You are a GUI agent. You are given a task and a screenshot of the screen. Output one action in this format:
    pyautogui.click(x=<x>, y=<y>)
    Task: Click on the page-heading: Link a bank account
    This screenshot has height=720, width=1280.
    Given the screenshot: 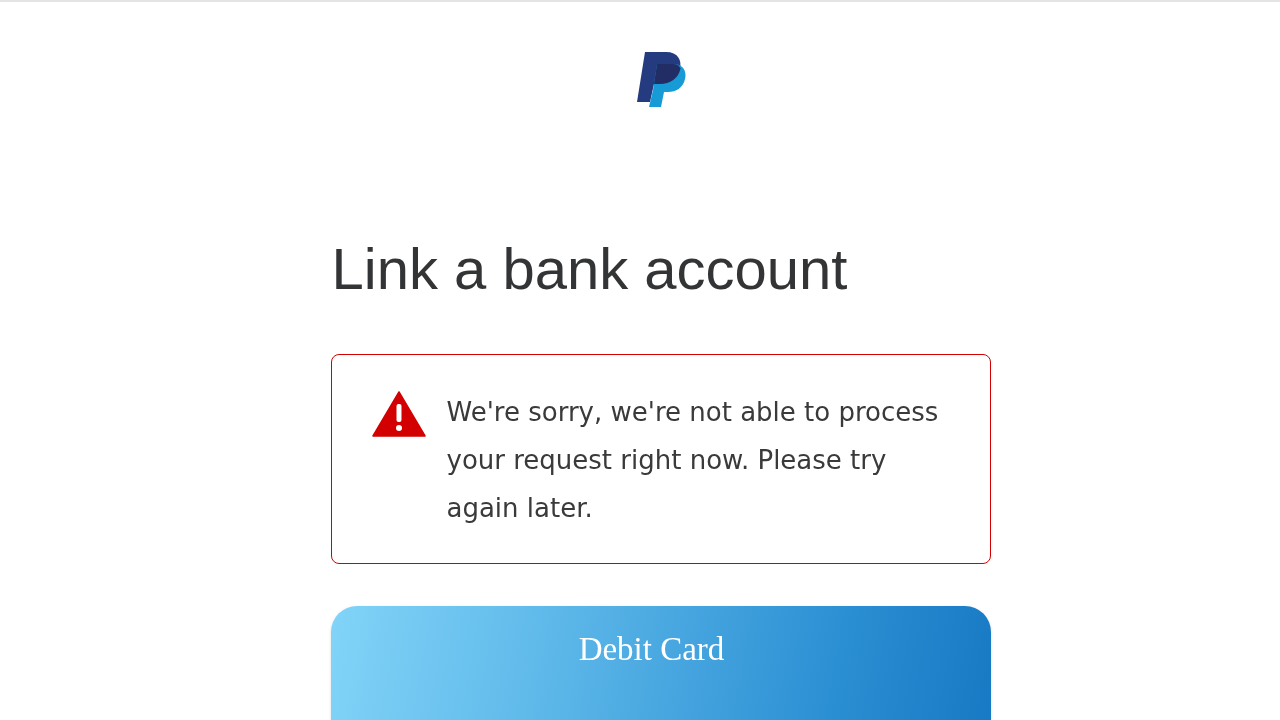 What is the action you would take?
    pyautogui.click(x=589, y=269)
    